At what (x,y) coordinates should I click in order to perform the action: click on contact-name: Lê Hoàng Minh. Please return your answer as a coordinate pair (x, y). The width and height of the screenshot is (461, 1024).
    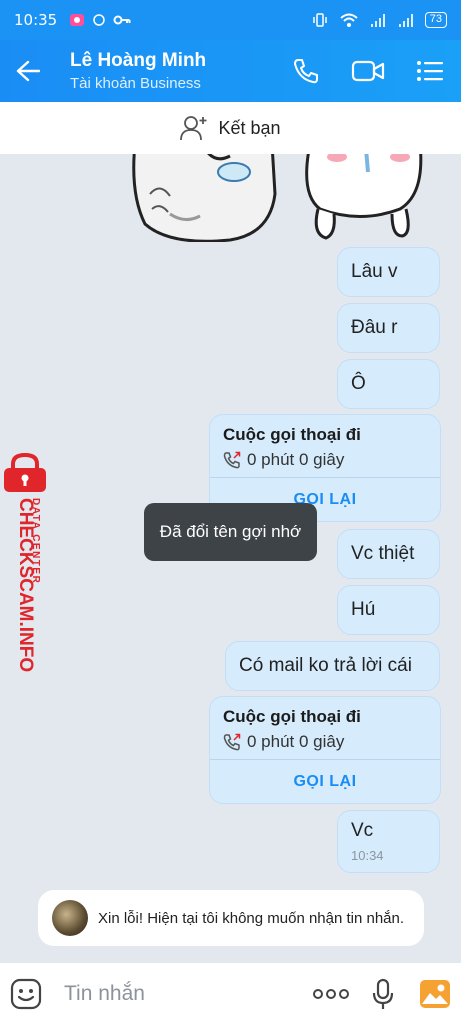
    Looking at the image, I should click on (138, 60).